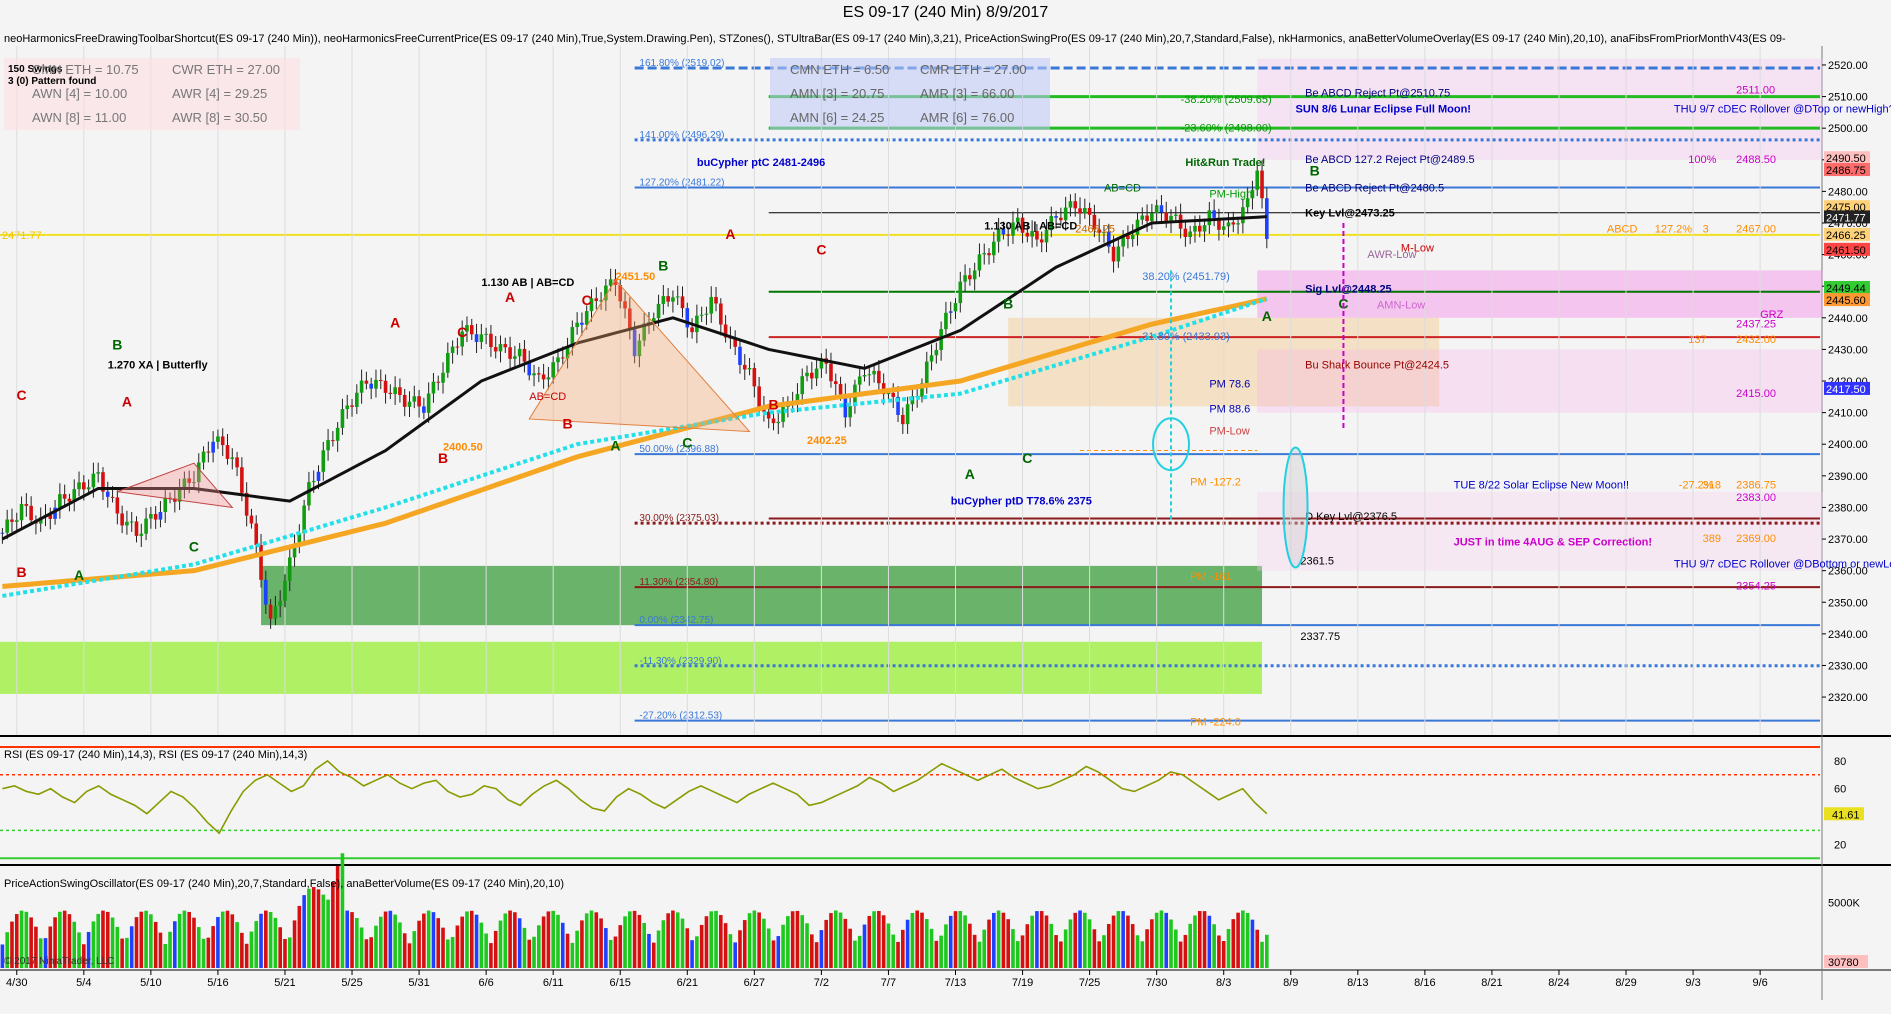 The image size is (1891, 1014). Describe the element at coordinates (680, 716) in the screenshot. I see `fib-level-label: -27.20% (2312.53)` at that location.